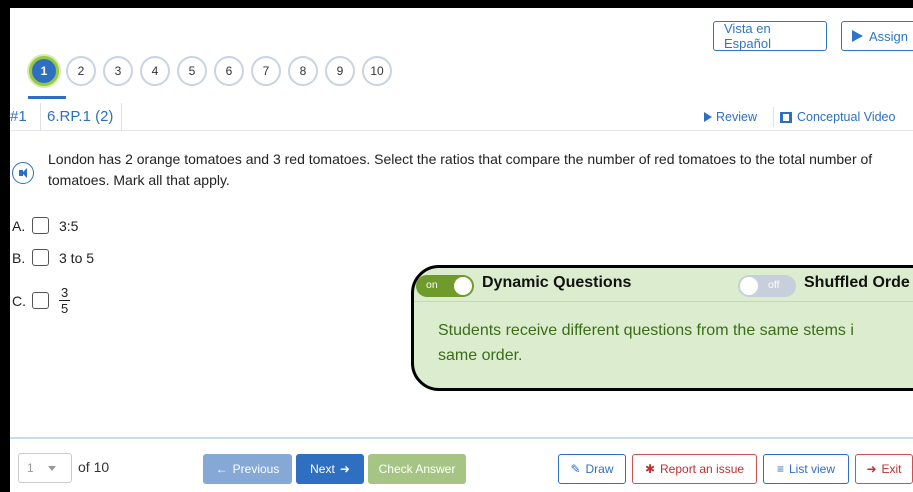 The width and height of the screenshot is (913, 492). Describe the element at coordinates (69, 225) in the screenshot. I see `answer-text: 3:5` at that location.